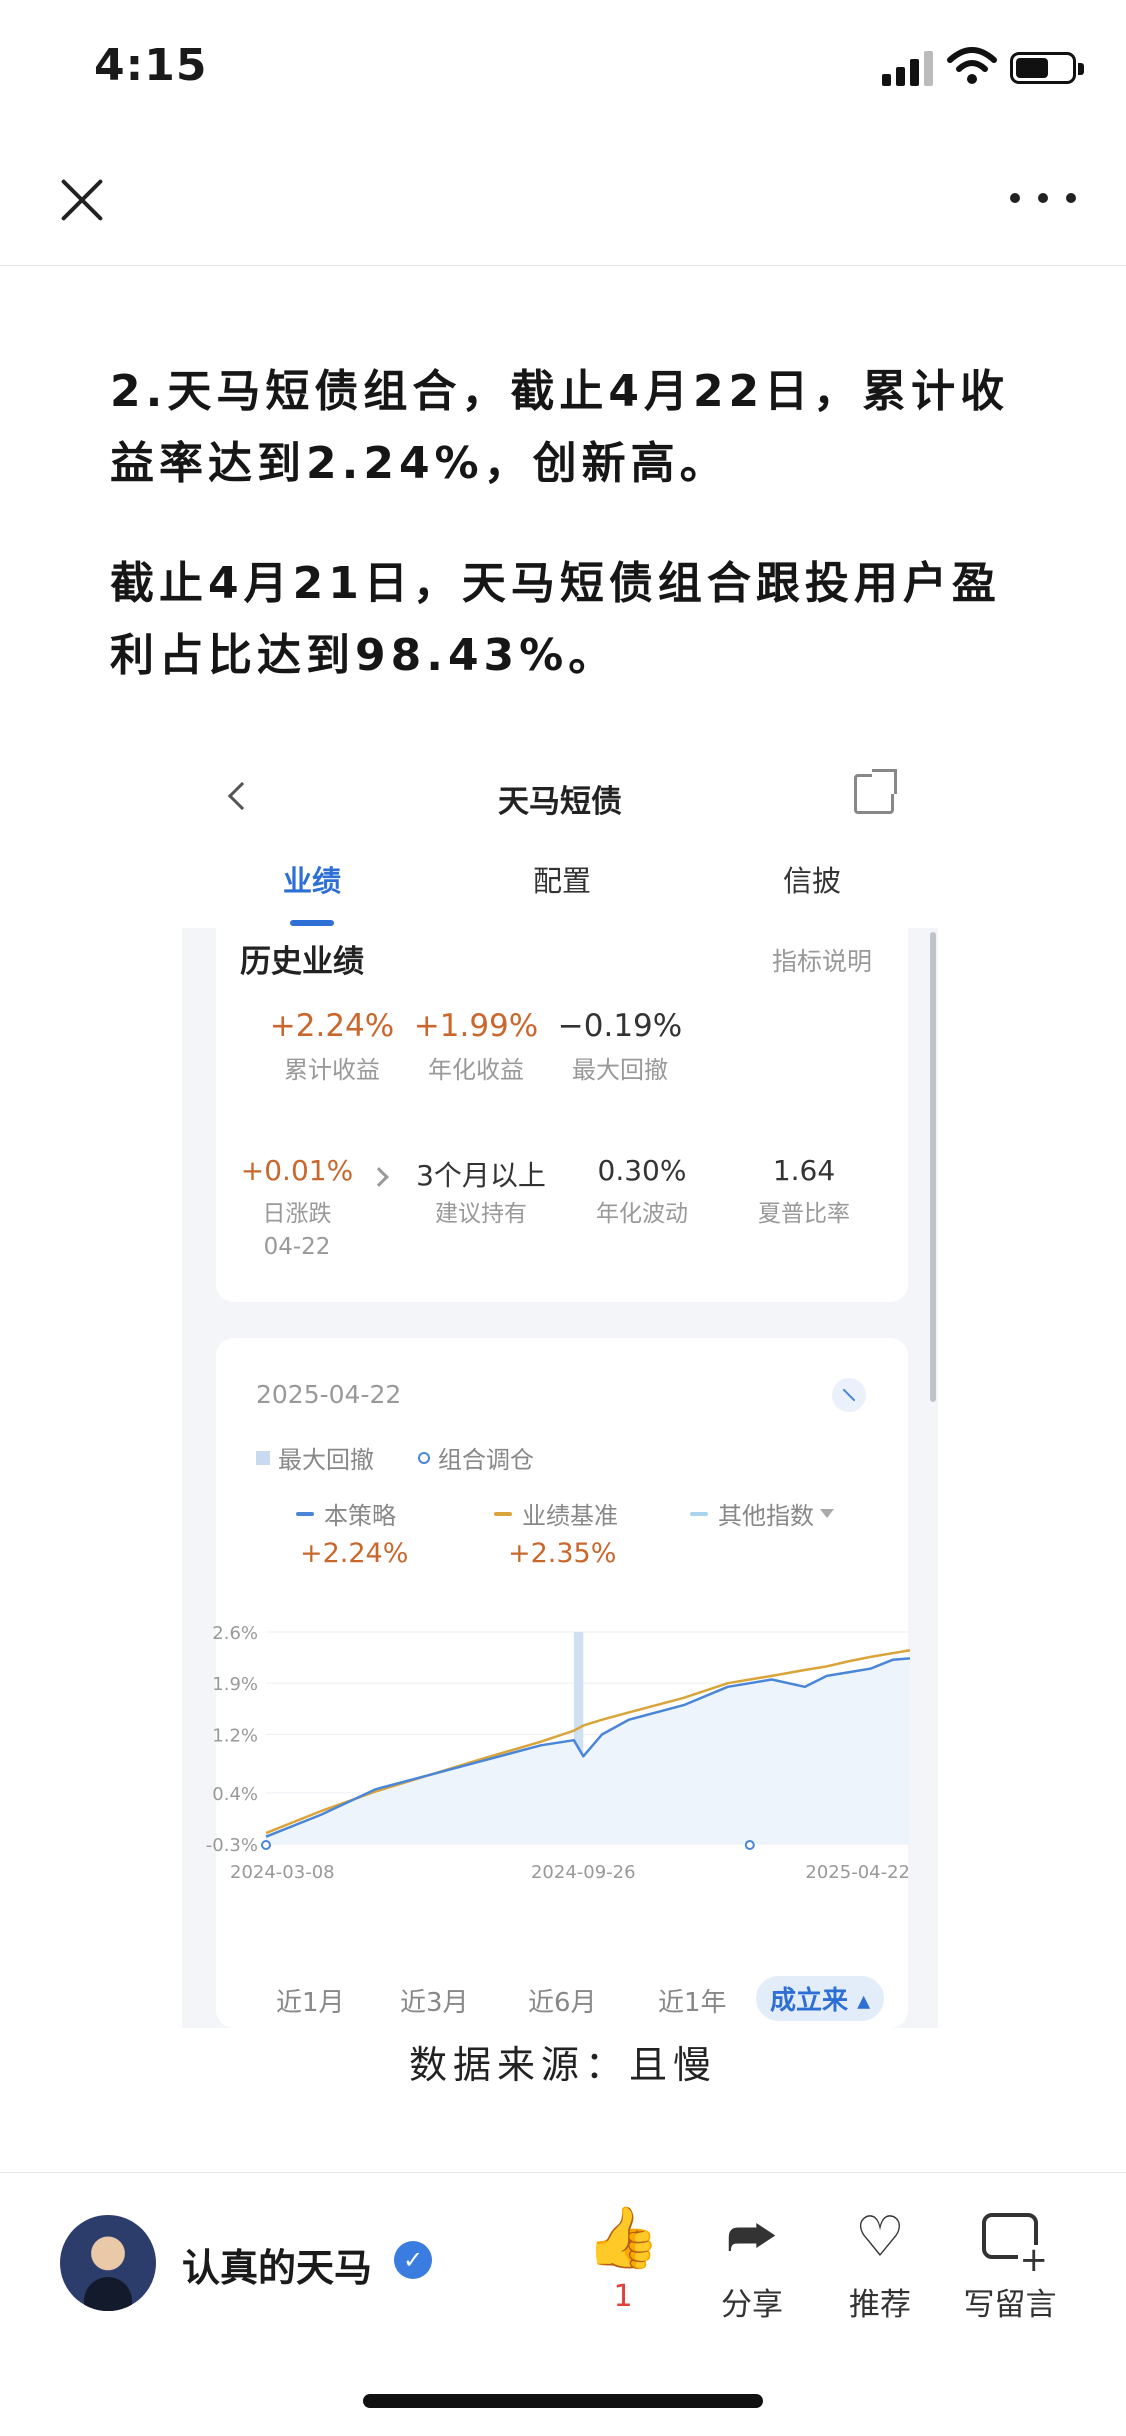 This screenshot has height=2436, width=1126. Describe the element at coordinates (82, 200) in the screenshot. I see `close-icon` at that location.